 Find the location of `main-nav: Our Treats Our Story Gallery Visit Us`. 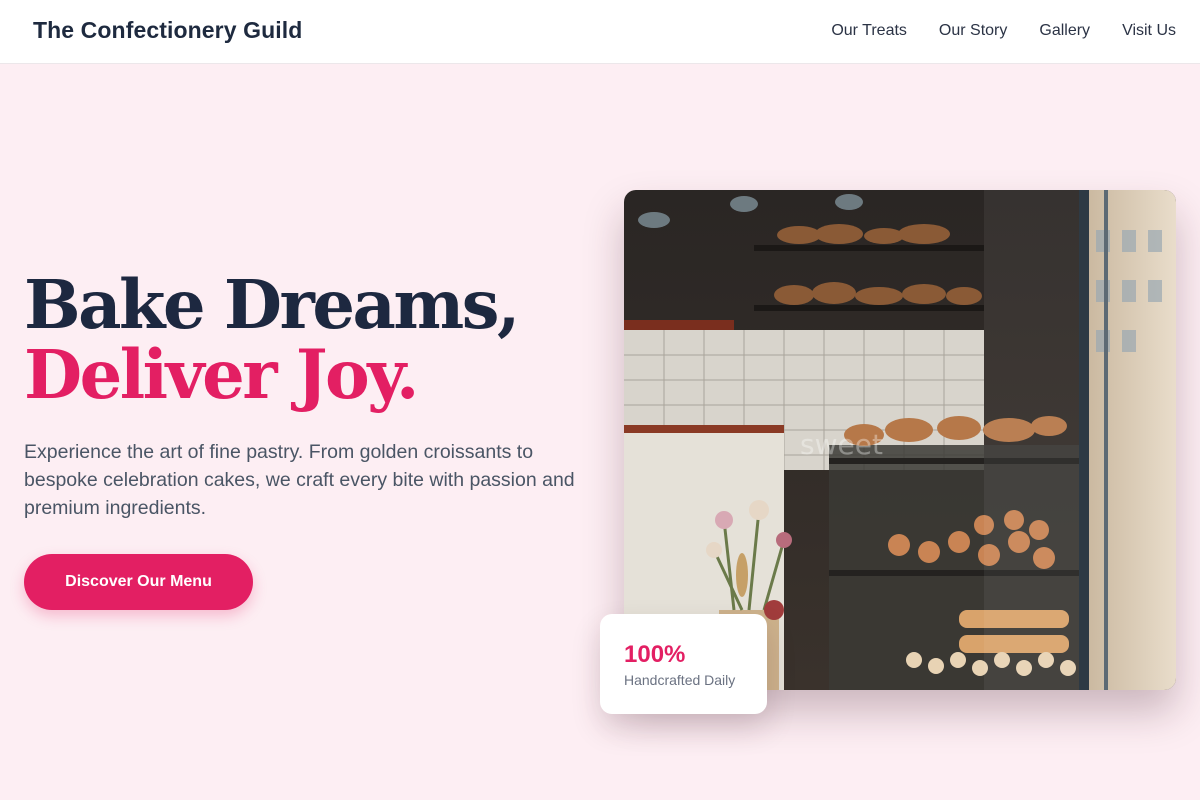

main-nav: Our Treats Our Story Gallery Visit Us is located at coordinates (1003, 31).